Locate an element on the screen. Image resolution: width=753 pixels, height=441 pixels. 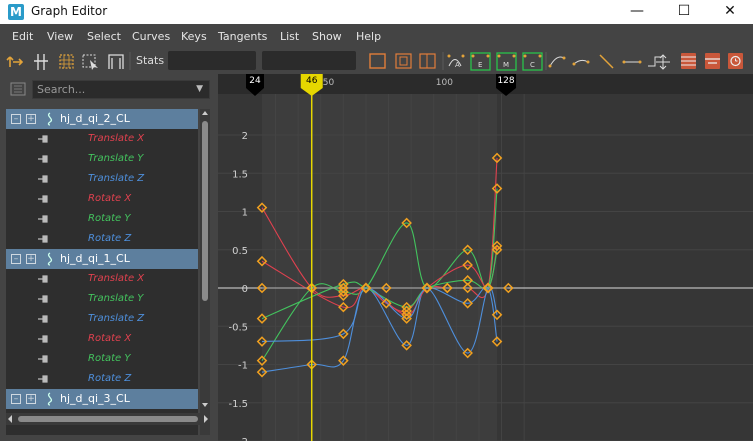
menu-edit: Edit is located at coordinates (22, 36).